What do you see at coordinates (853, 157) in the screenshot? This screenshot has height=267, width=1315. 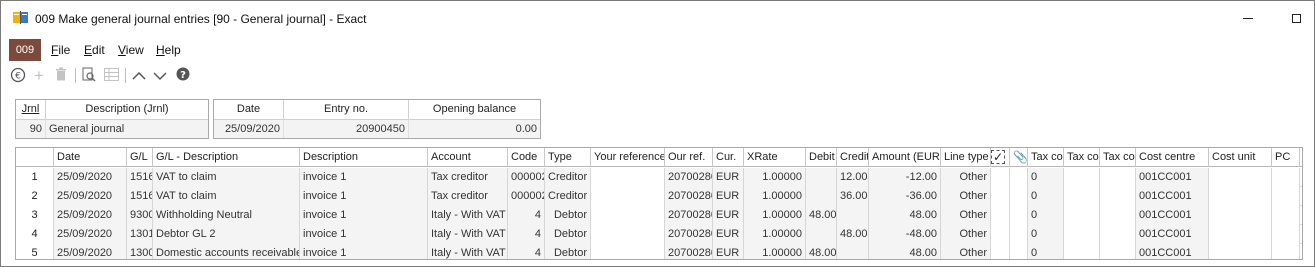 I see `column-header-credit: Credit` at bounding box center [853, 157].